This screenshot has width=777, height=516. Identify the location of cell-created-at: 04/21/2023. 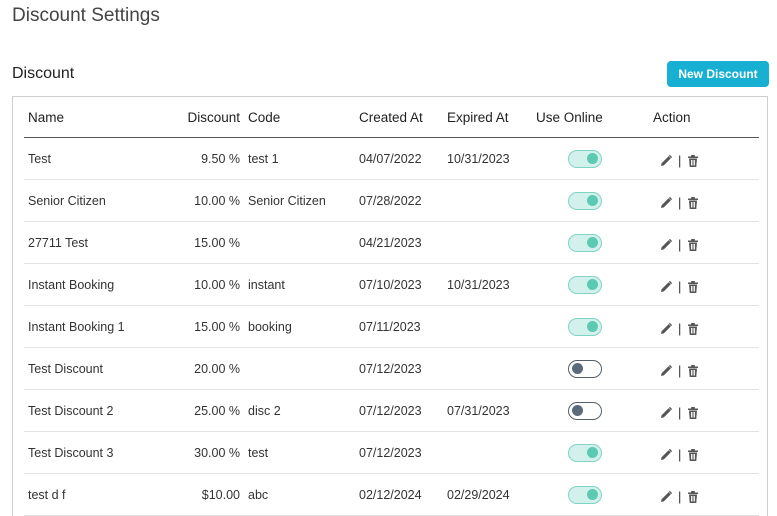
(399, 242).